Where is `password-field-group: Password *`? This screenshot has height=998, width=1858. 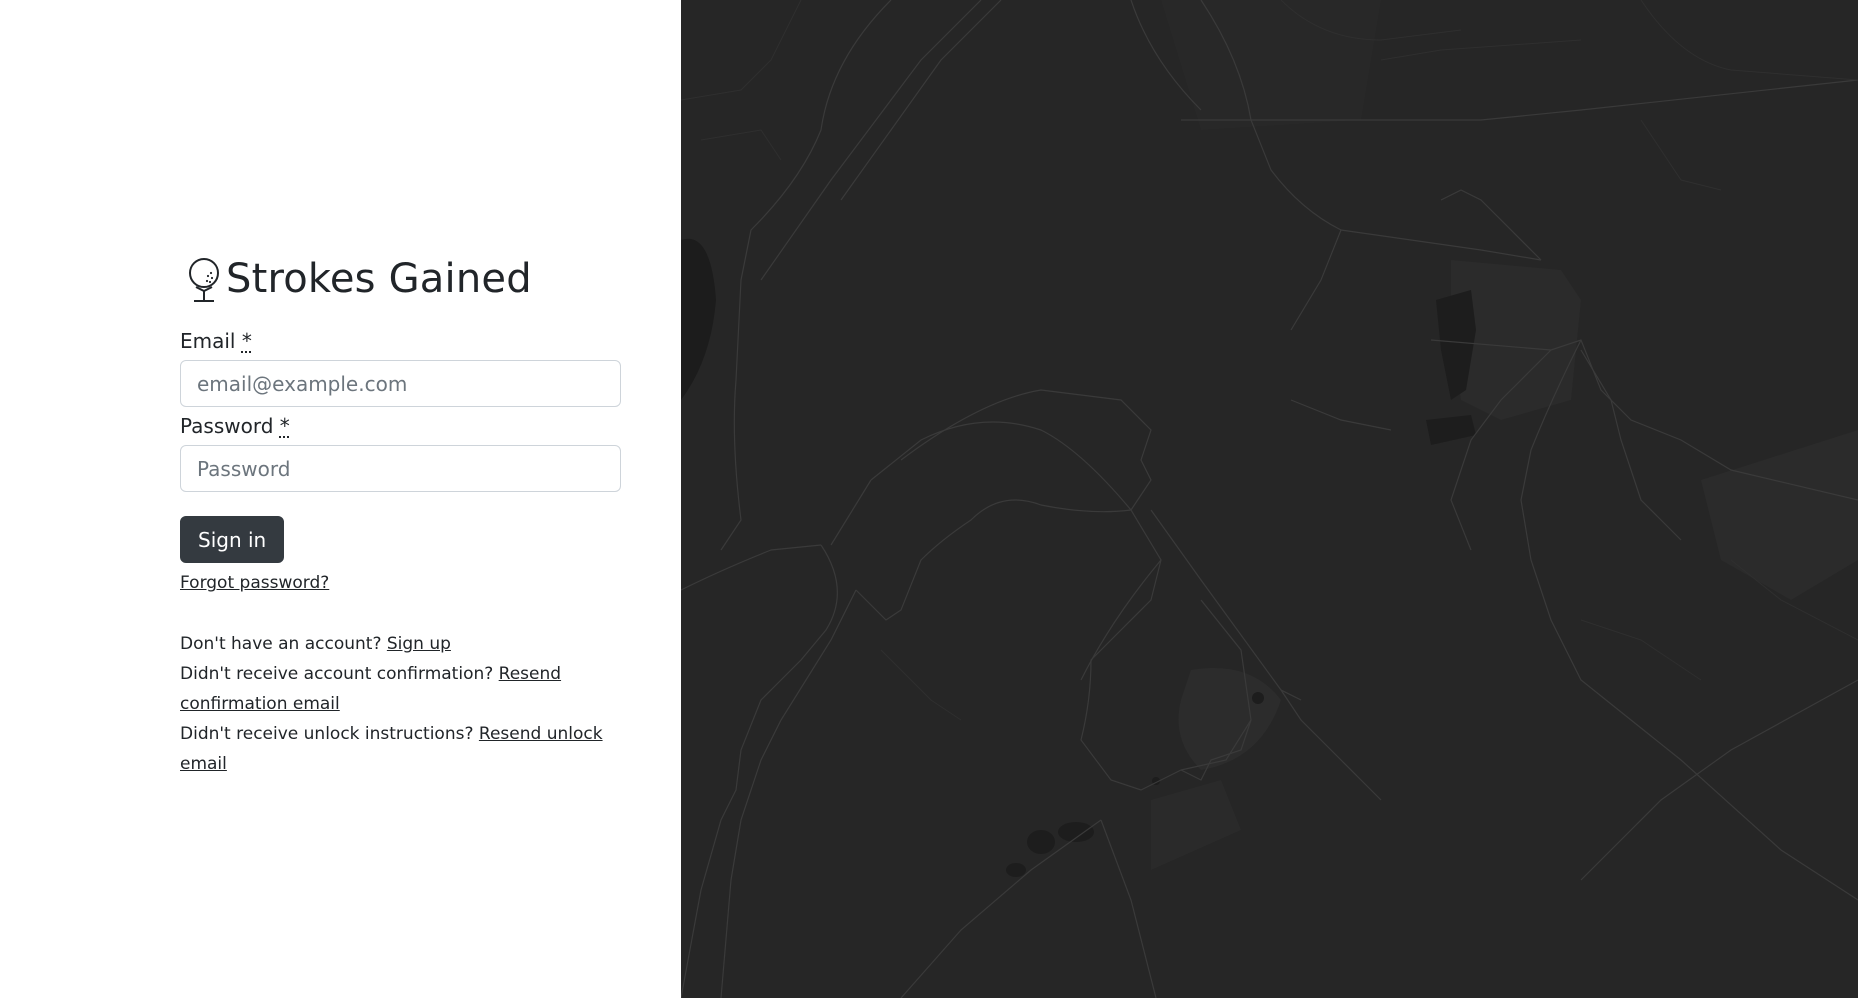 password-field-group: Password * is located at coordinates (400, 452).